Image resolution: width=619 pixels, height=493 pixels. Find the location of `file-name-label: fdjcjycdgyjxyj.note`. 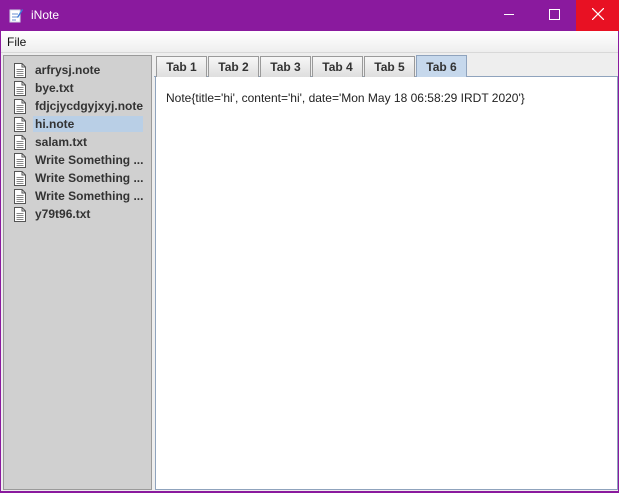

file-name-label: fdjcjycdgyjxyj.note is located at coordinates (89, 106).